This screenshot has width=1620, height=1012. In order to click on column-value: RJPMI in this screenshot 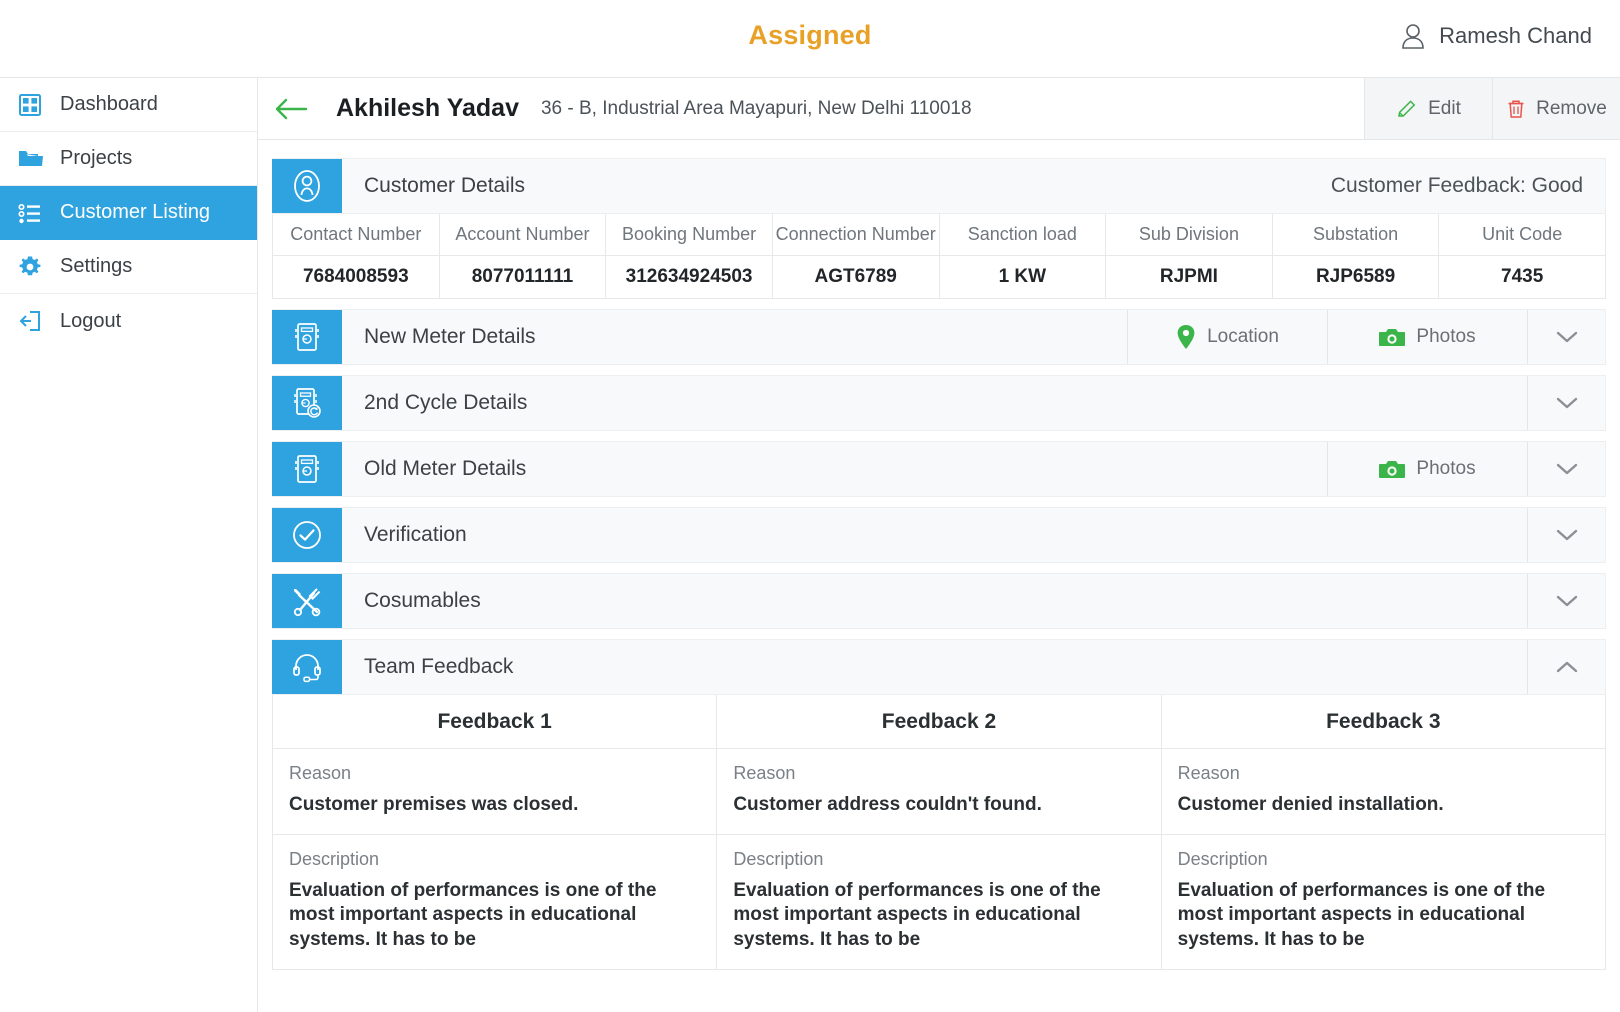, I will do `click(1188, 276)`.